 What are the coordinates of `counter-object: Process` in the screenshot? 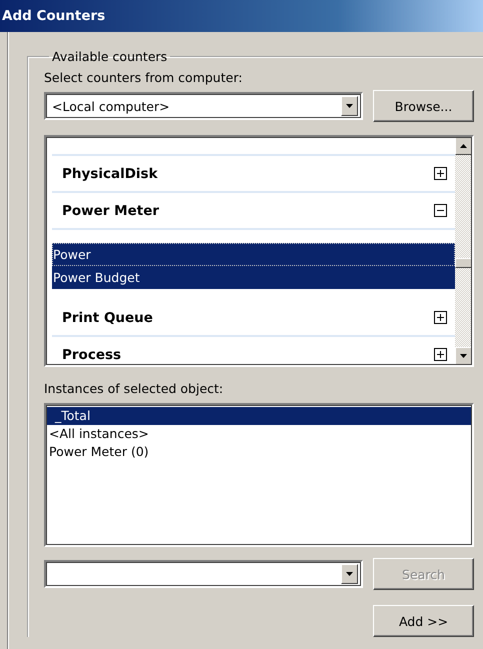 It's located at (92, 354).